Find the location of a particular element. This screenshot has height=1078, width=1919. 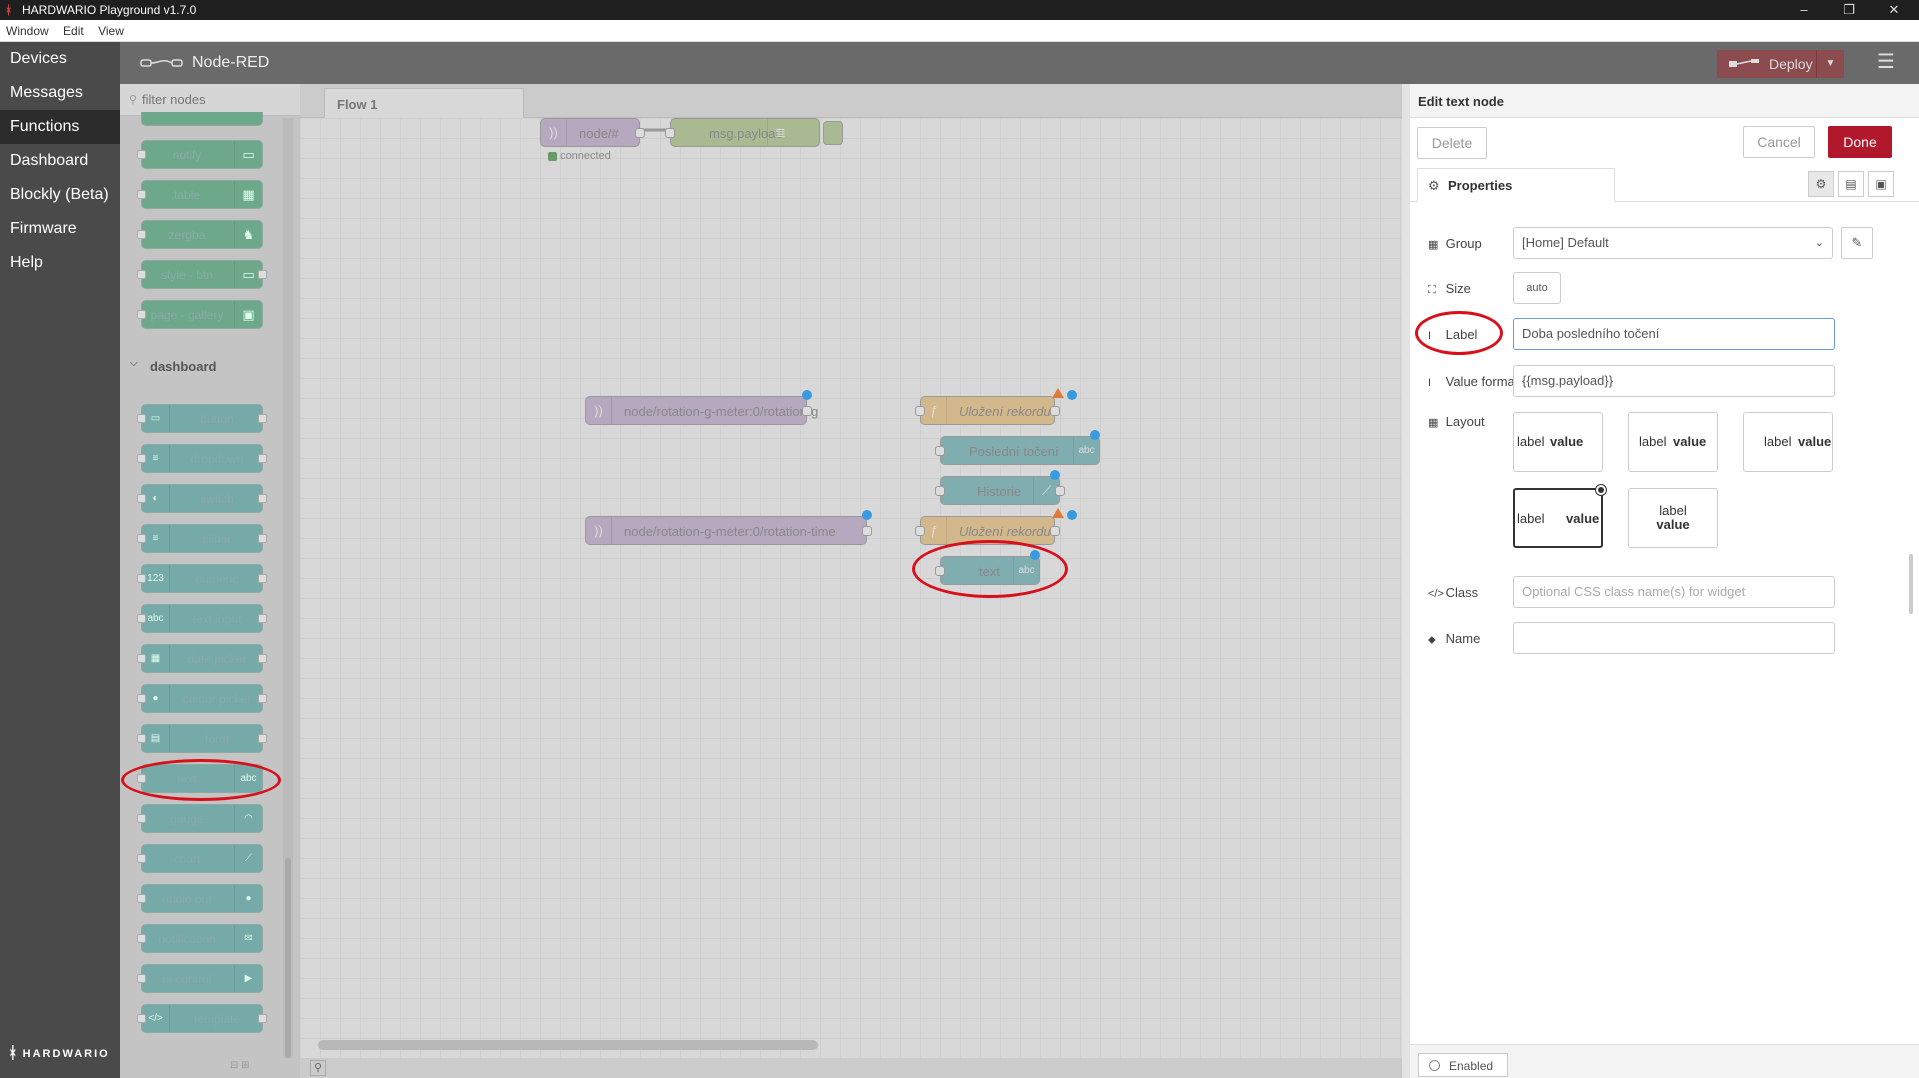

tab-flow-1: Flow 1 is located at coordinates (424, 103).